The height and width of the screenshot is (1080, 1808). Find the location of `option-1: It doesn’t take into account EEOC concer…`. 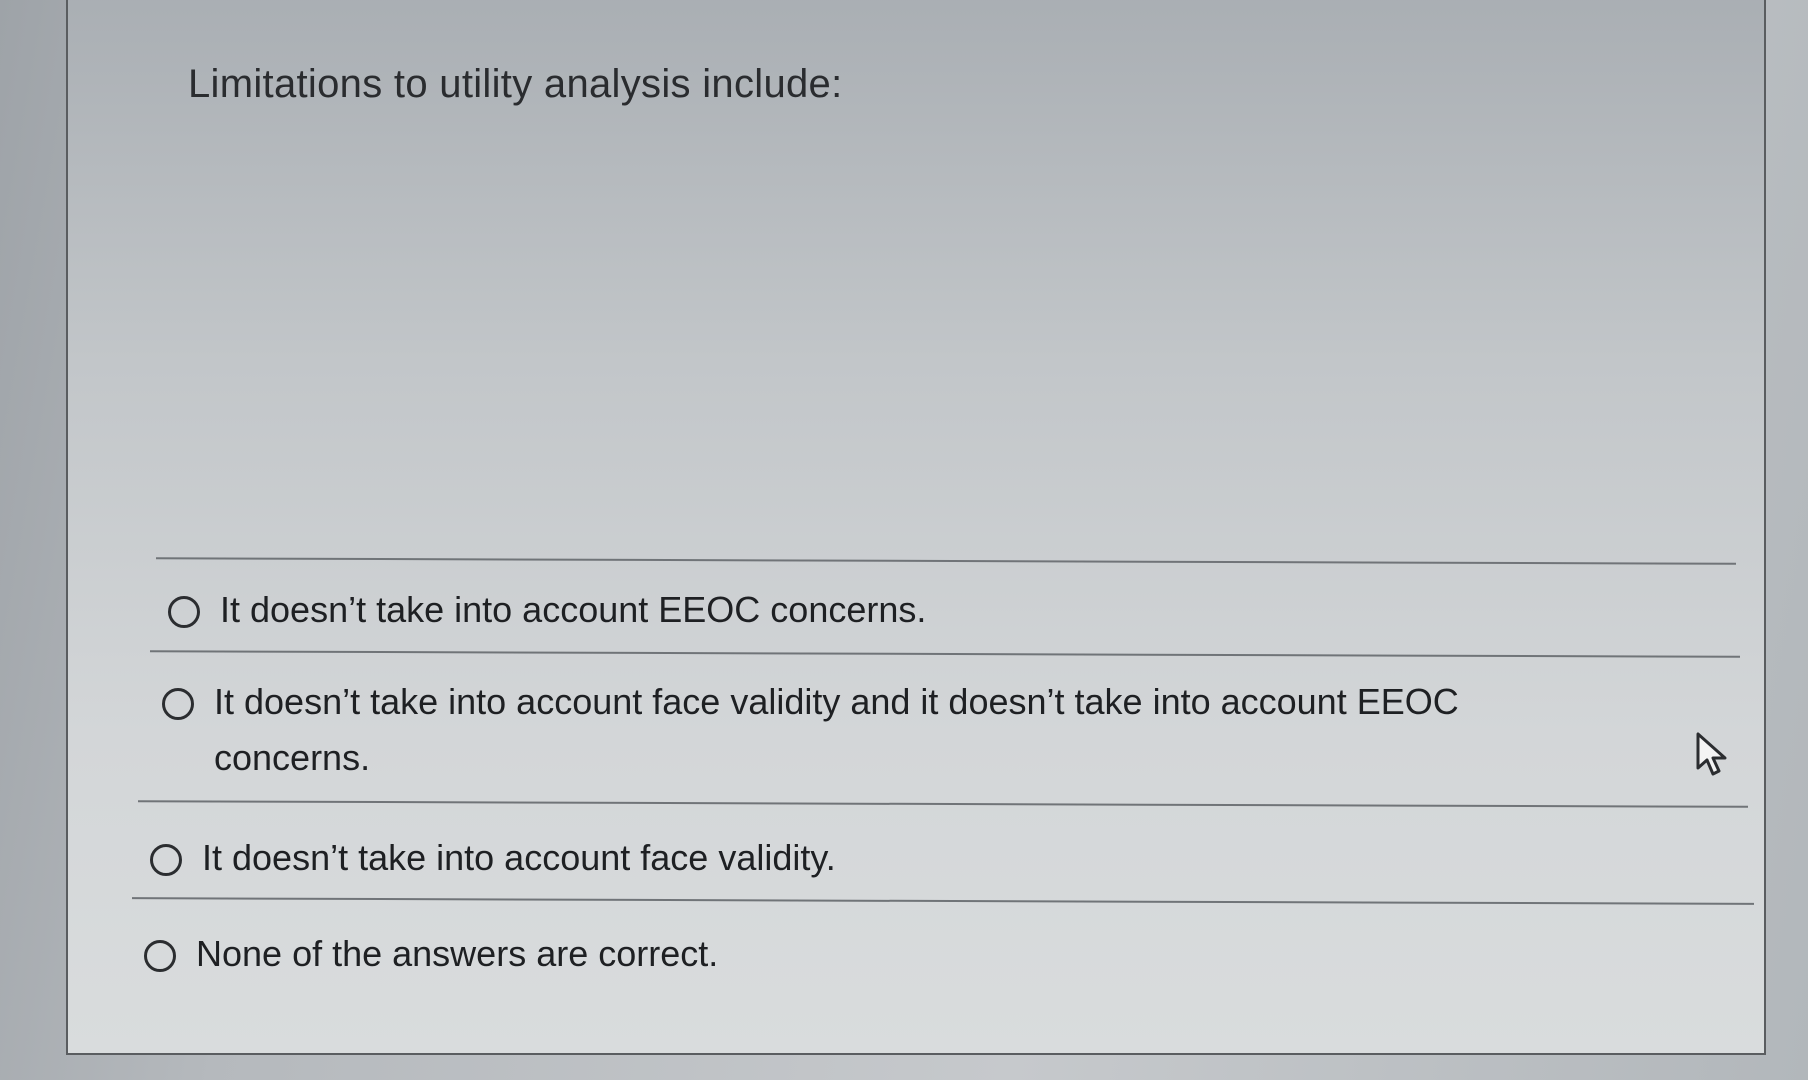

option-1: It doesn’t take into account EEOC concer… is located at coordinates (547, 613).